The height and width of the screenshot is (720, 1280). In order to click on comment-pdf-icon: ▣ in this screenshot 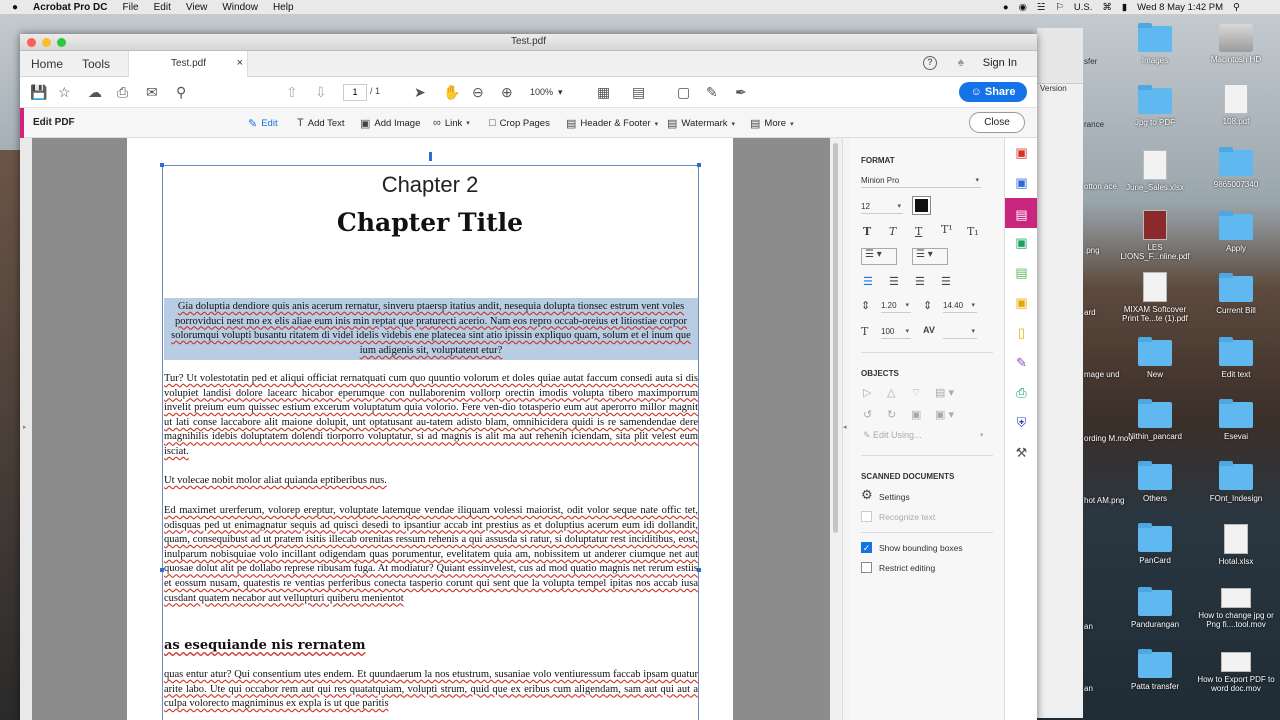, I will do `click(1021, 303)`.